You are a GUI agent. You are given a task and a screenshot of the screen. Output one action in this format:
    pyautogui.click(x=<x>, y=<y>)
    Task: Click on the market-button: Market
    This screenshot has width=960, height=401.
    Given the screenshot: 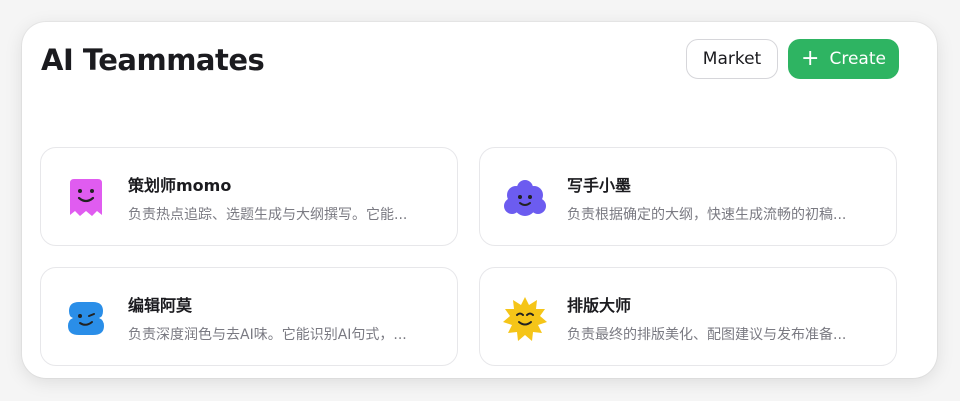 What is the action you would take?
    pyautogui.click(x=732, y=59)
    